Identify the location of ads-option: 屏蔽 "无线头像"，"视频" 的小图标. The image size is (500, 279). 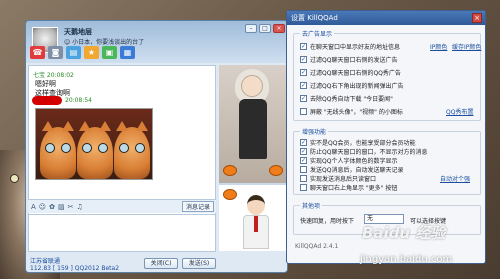
(351, 111).